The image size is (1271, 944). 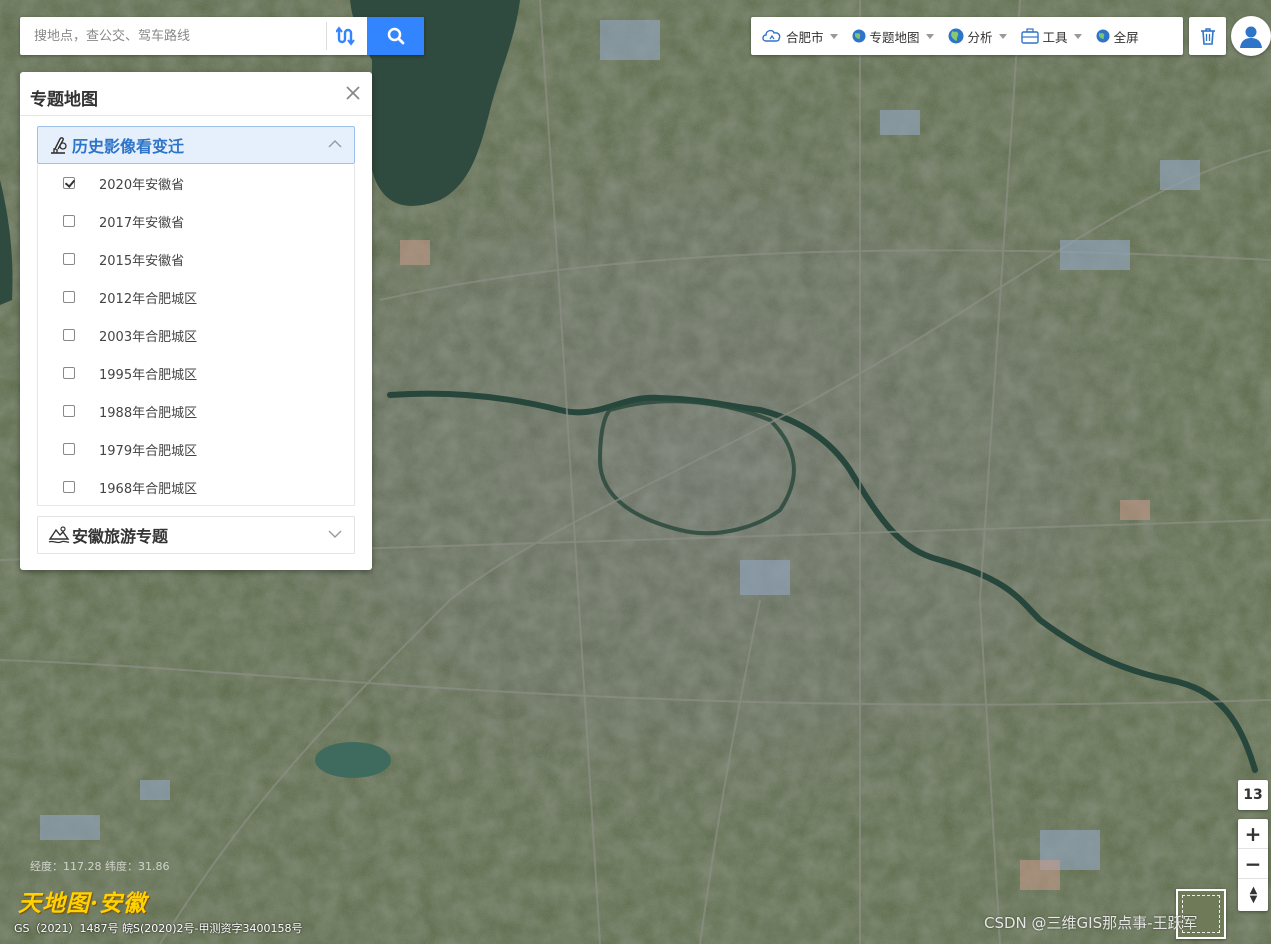 I want to click on top-toolbar: 合肥市 专题地图 分析 工具 全屏, so click(x=967, y=36).